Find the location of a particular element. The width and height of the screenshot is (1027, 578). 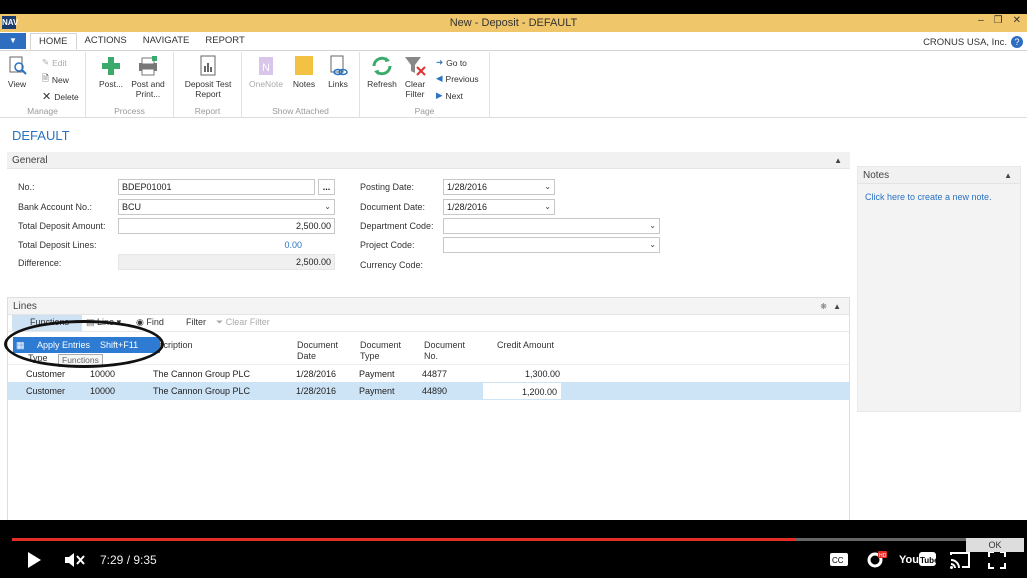

department-code-field: ⌄ is located at coordinates (551, 226).